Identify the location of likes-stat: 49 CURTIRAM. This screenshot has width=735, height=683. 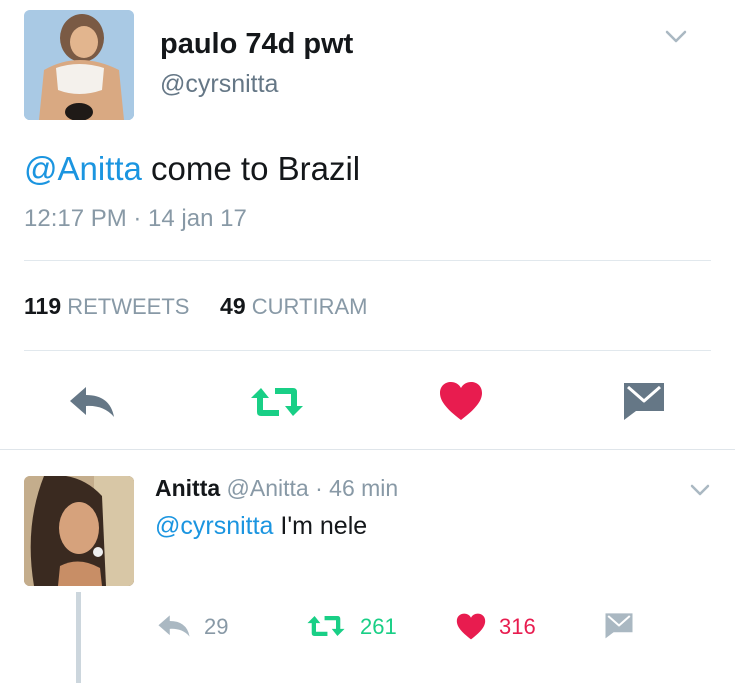
(294, 306).